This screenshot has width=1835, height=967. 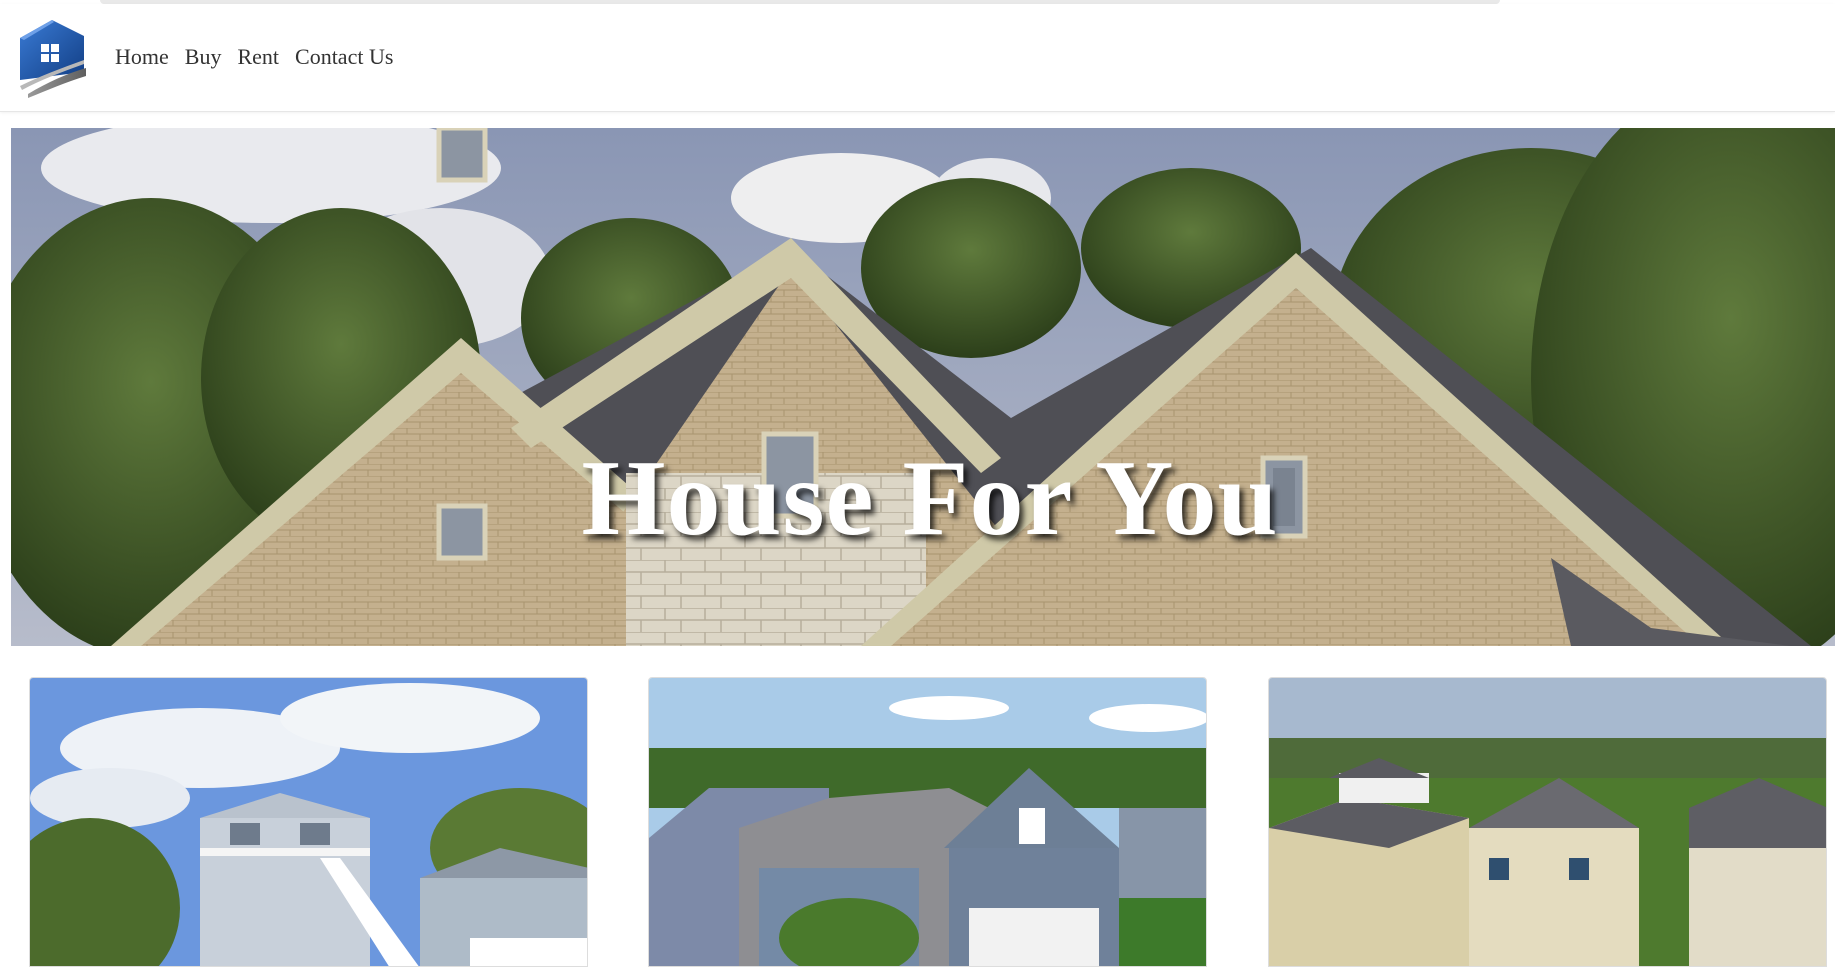 I want to click on main-nav: Home Buy Rent Contact Us, so click(x=254, y=57).